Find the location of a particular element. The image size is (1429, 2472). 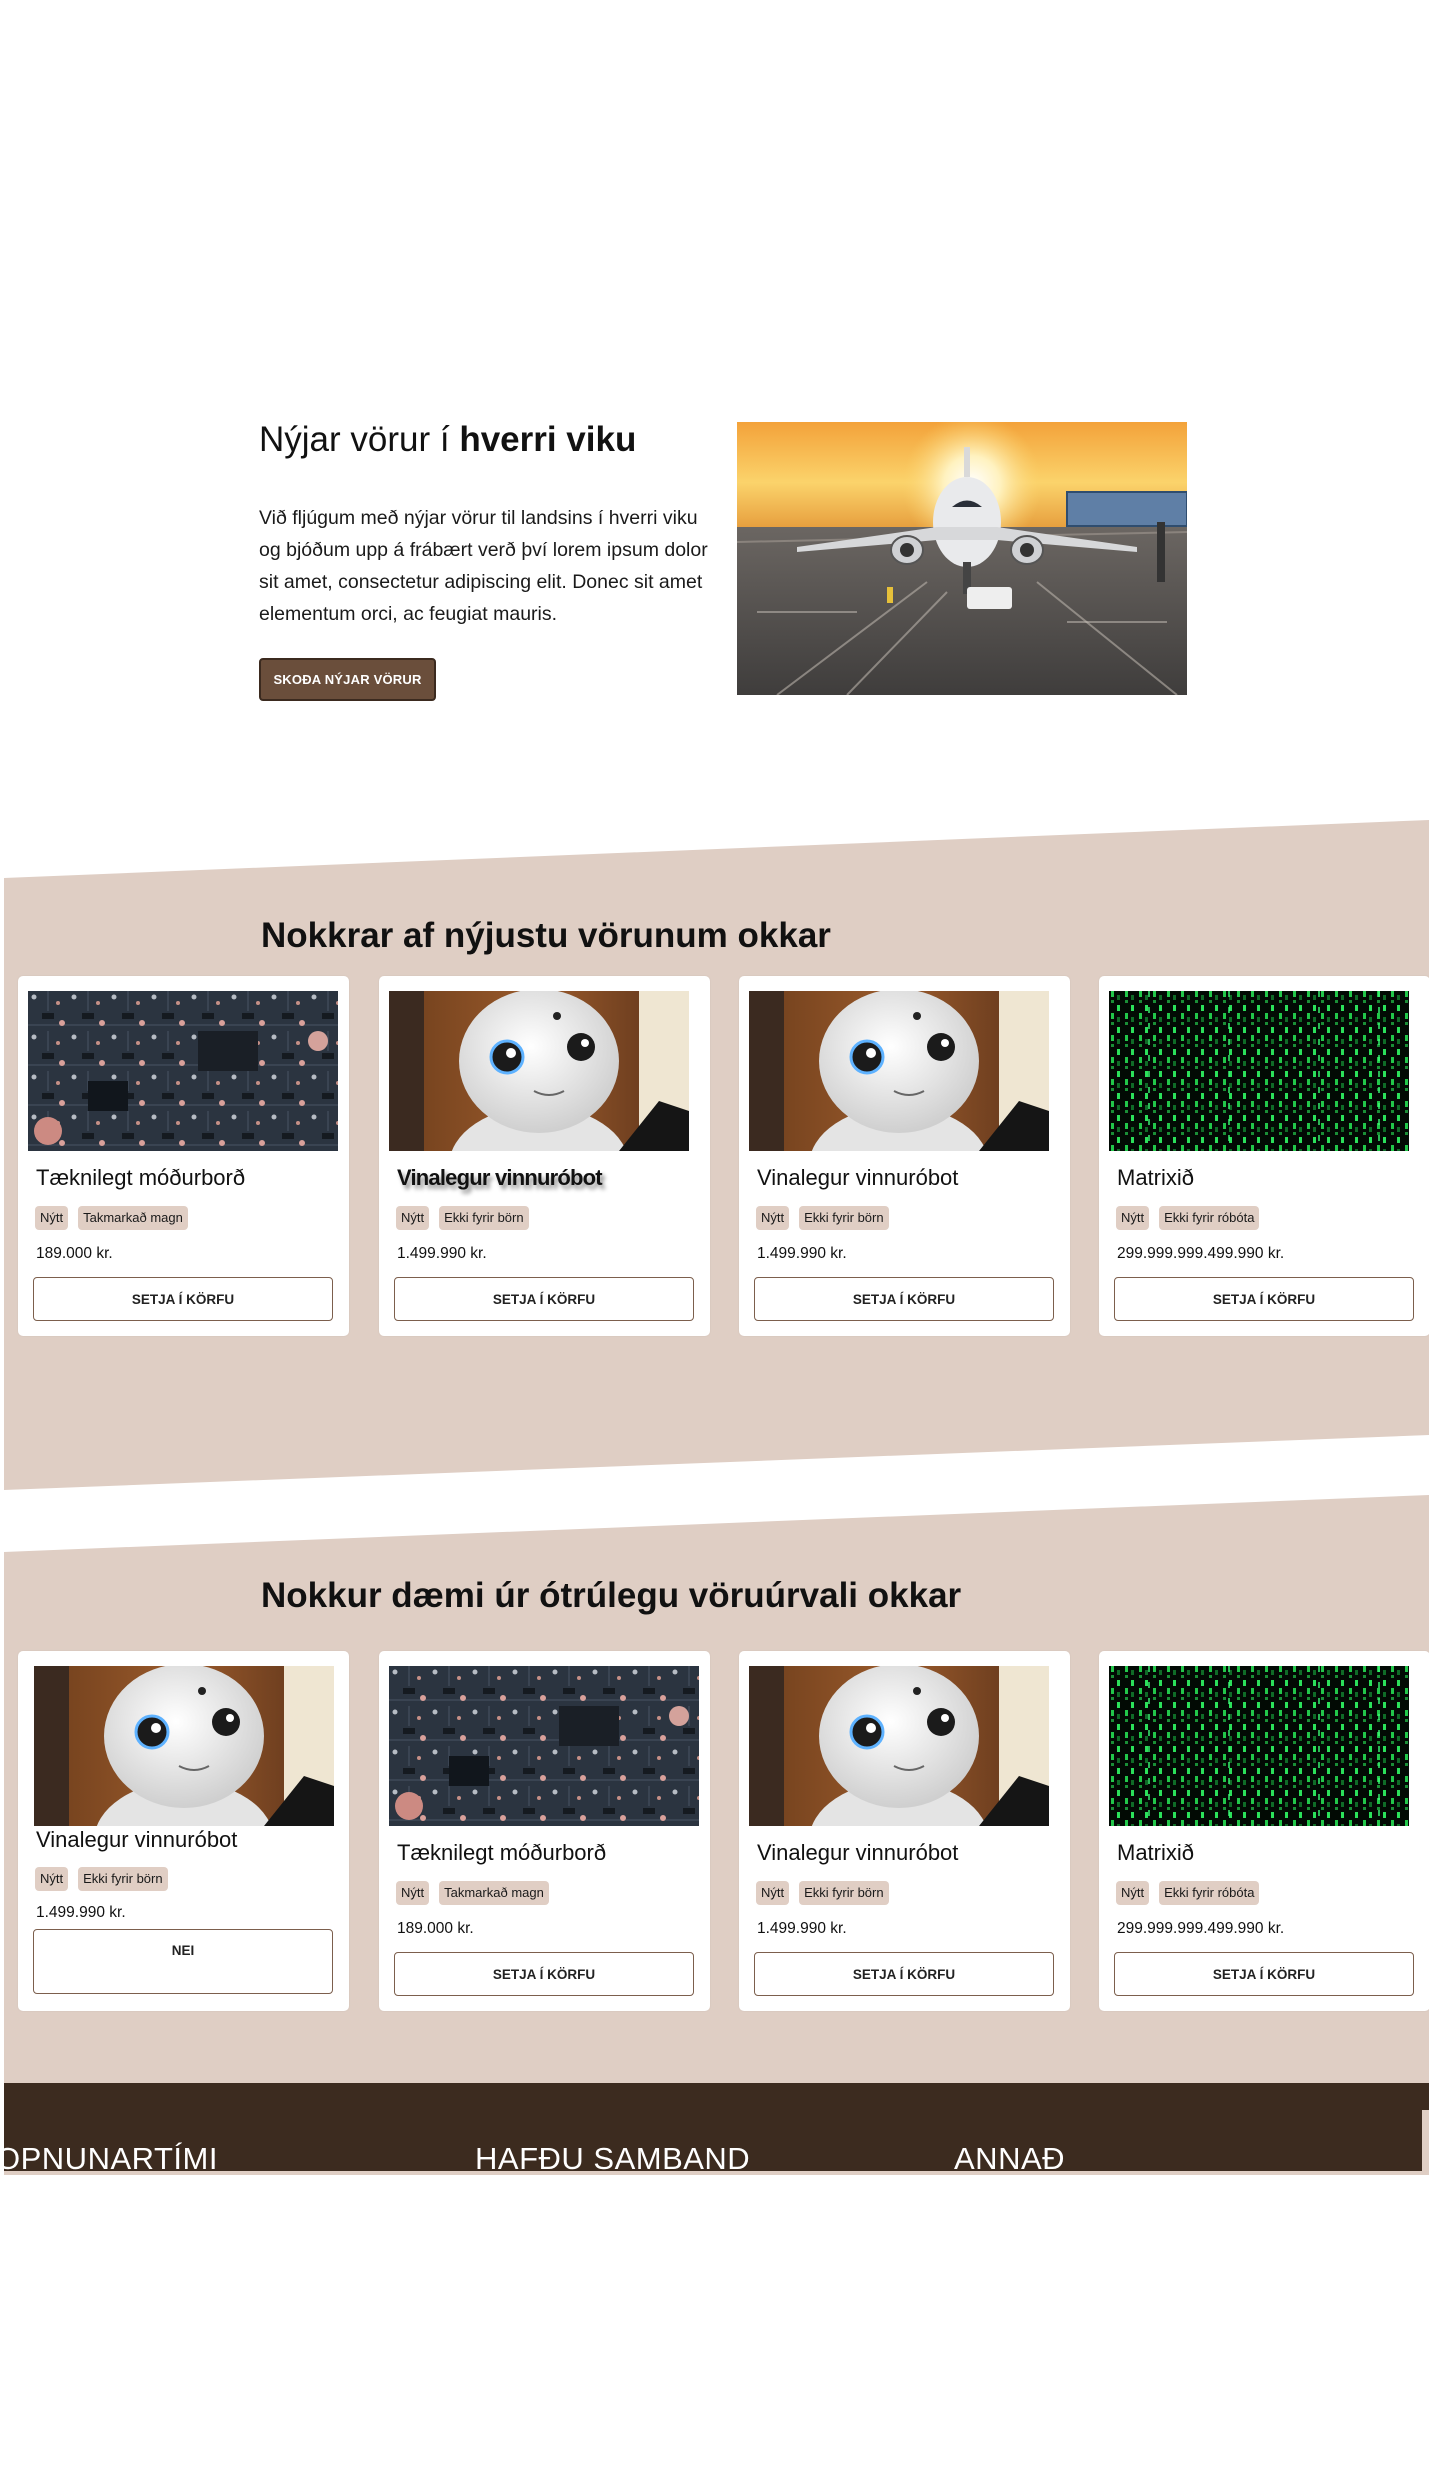

hero-title: Nýjar vörur í hverri viku is located at coordinates (448, 439).